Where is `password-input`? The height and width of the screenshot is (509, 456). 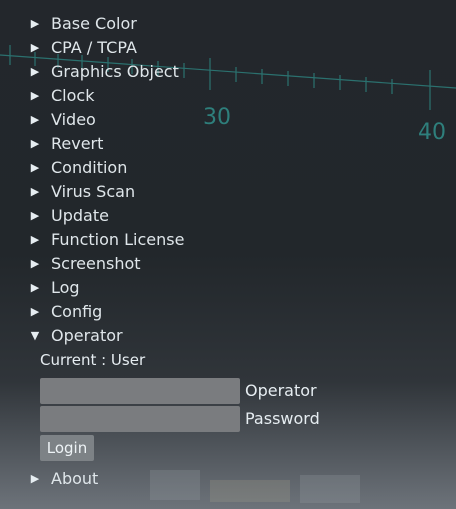 password-input is located at coordinates (140, 419).